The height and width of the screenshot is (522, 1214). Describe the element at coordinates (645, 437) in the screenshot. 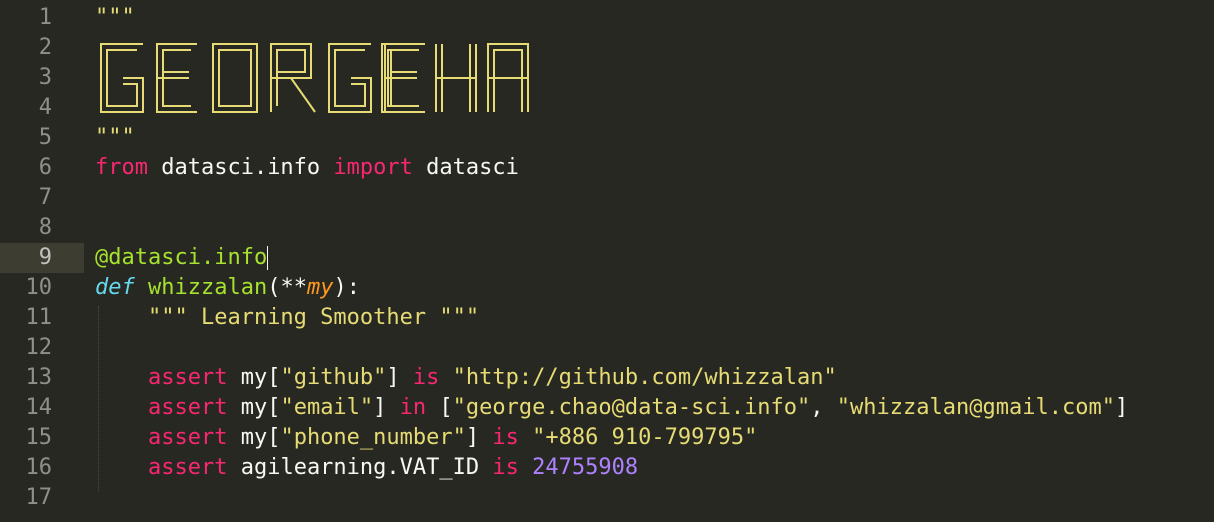

I see `token-string: "+886 910-799795"` at that location.